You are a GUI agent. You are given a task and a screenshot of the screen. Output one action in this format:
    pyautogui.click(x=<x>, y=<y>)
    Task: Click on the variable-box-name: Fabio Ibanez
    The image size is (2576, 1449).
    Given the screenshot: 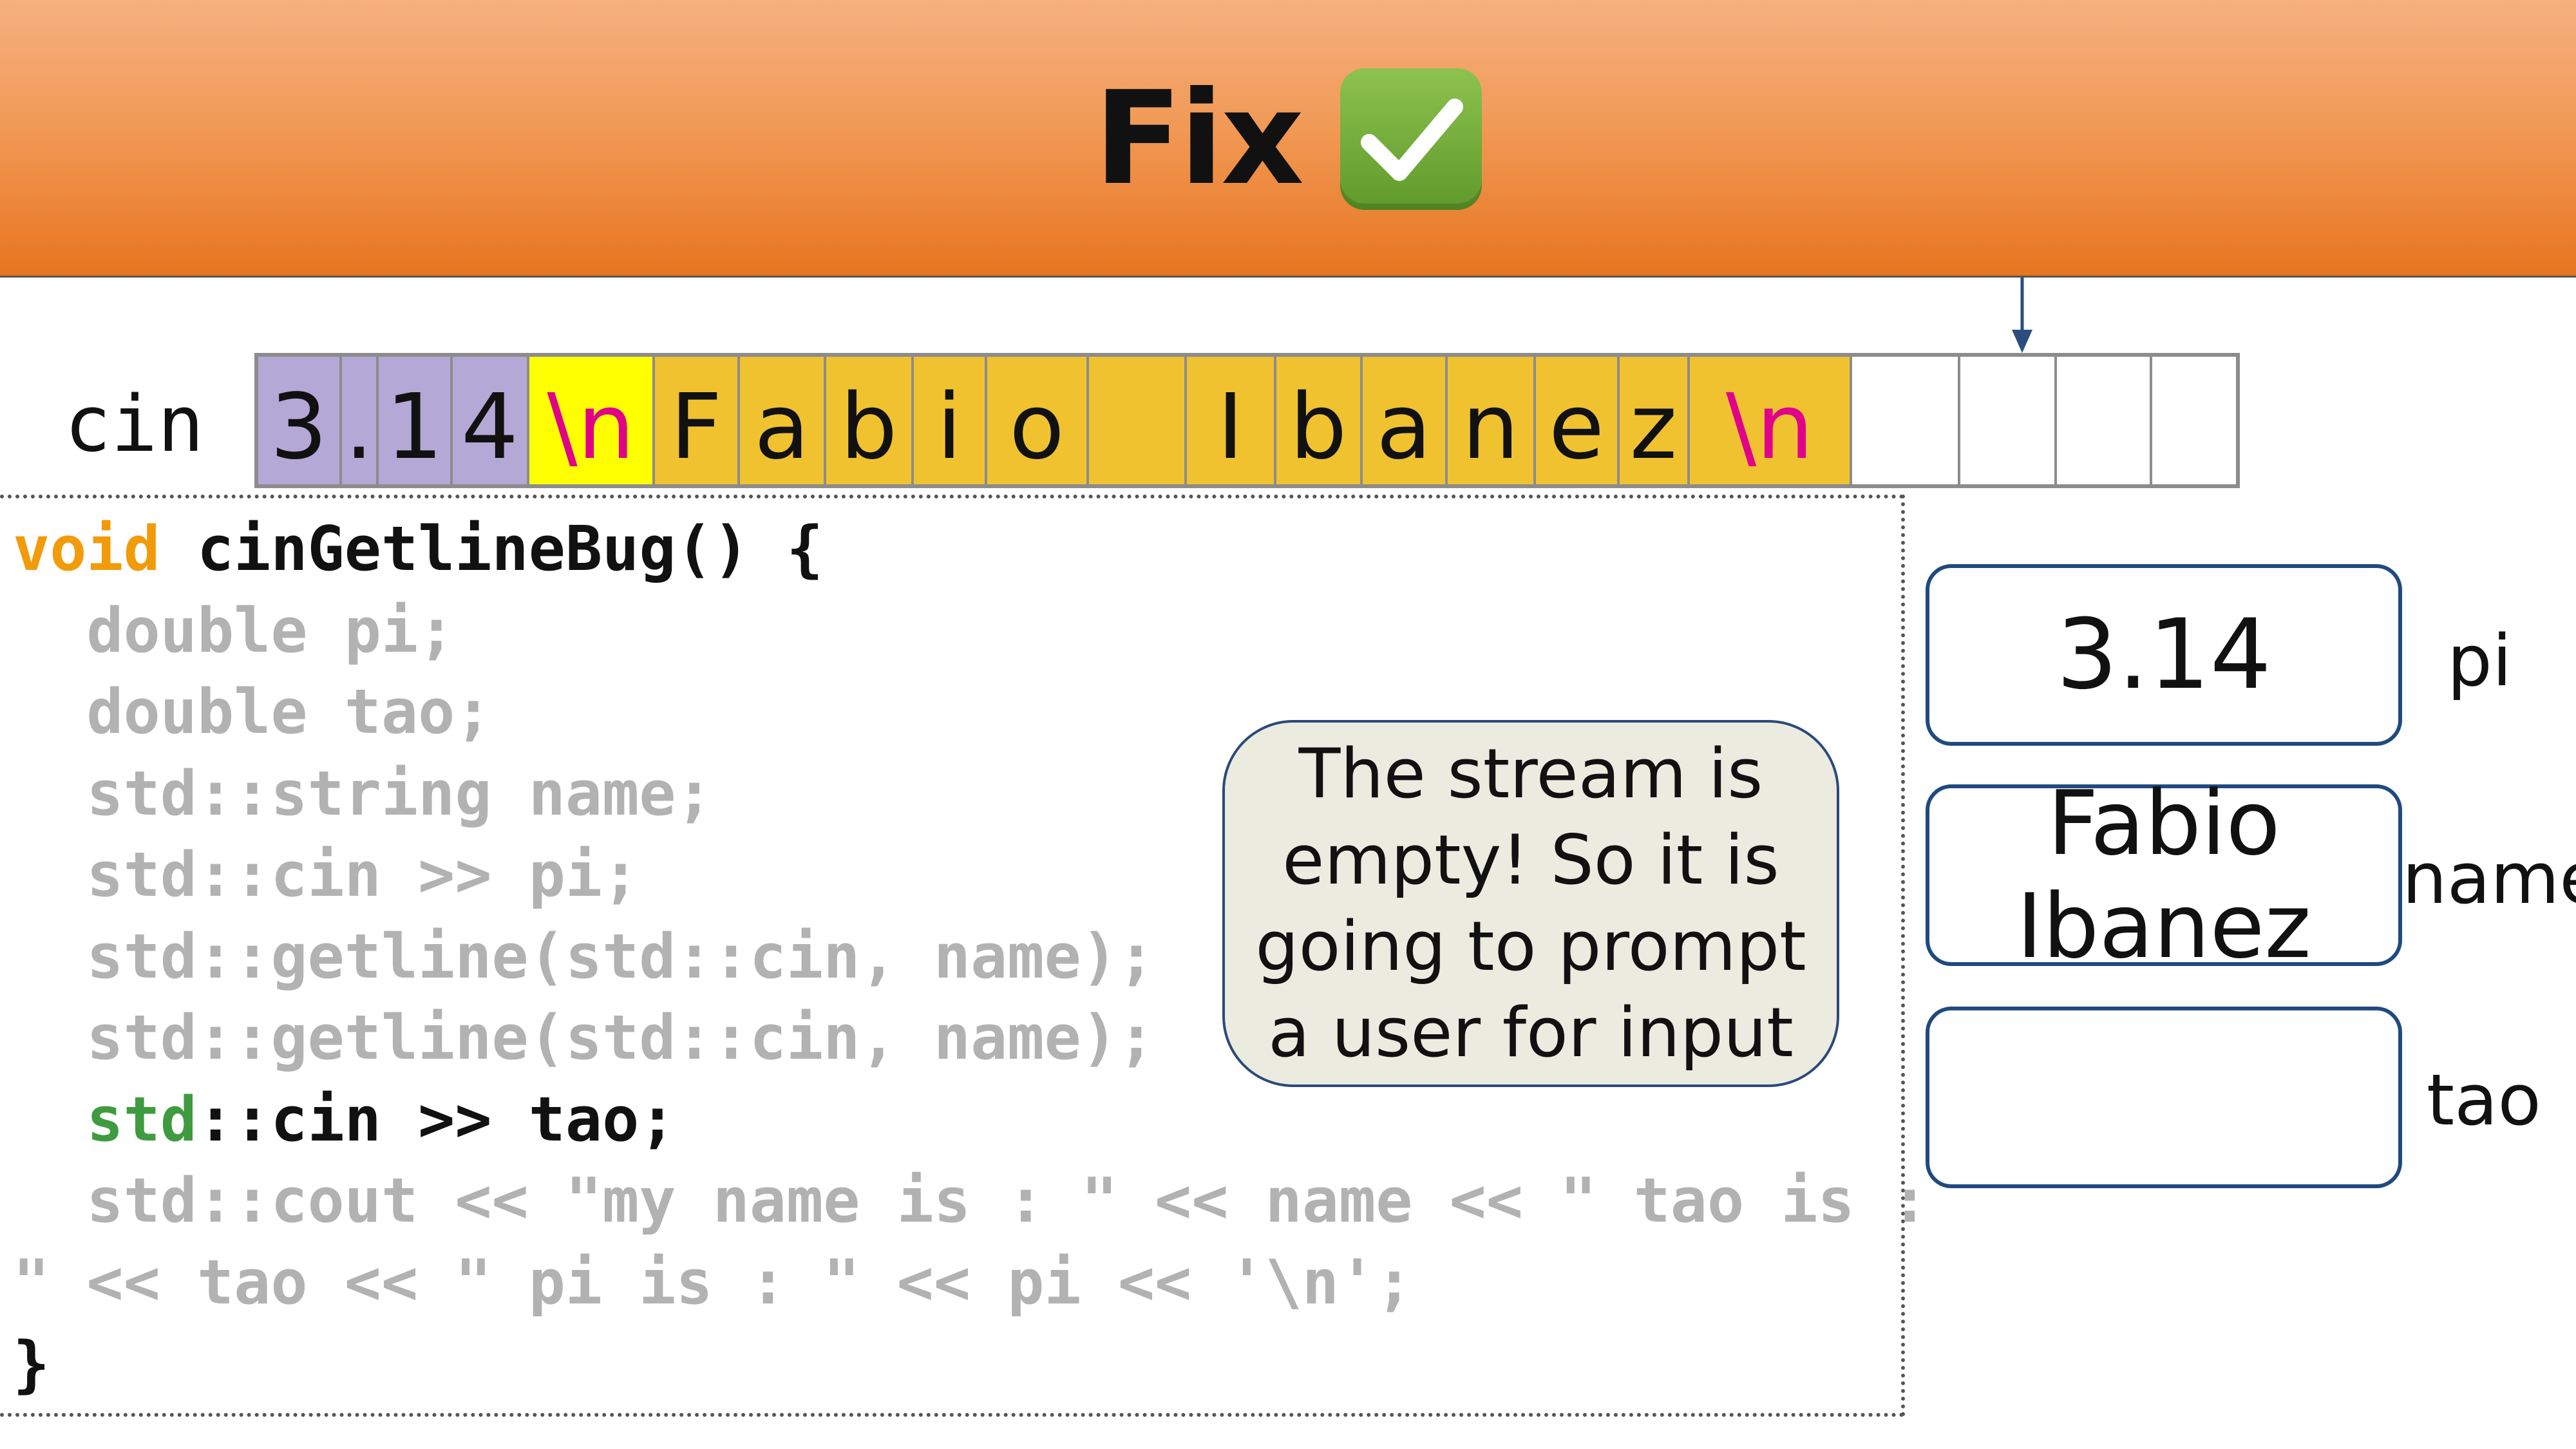 What is the action you would take?
    pyautogui.click(x=2164, y=875)
    